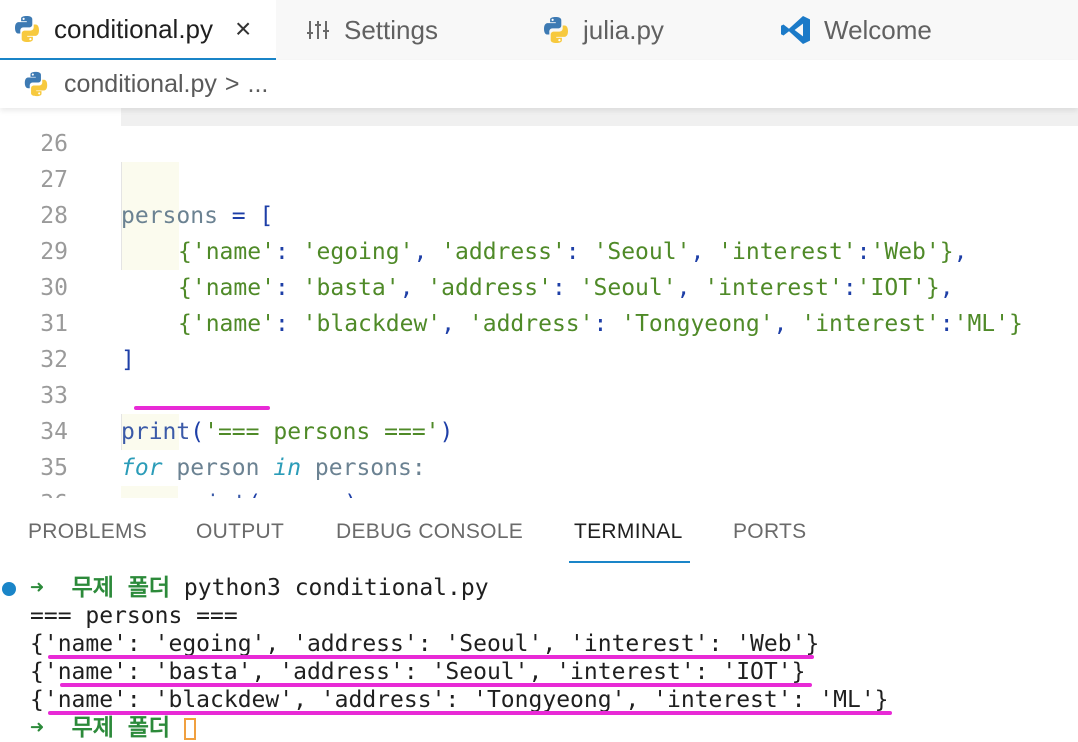 The height and width of the screenshot is (742, 1078). What do you see at coordinates (628, 532) in the screenshot?
I see `tab-terminal: TERMINAL` at bounding box center [628, 532].